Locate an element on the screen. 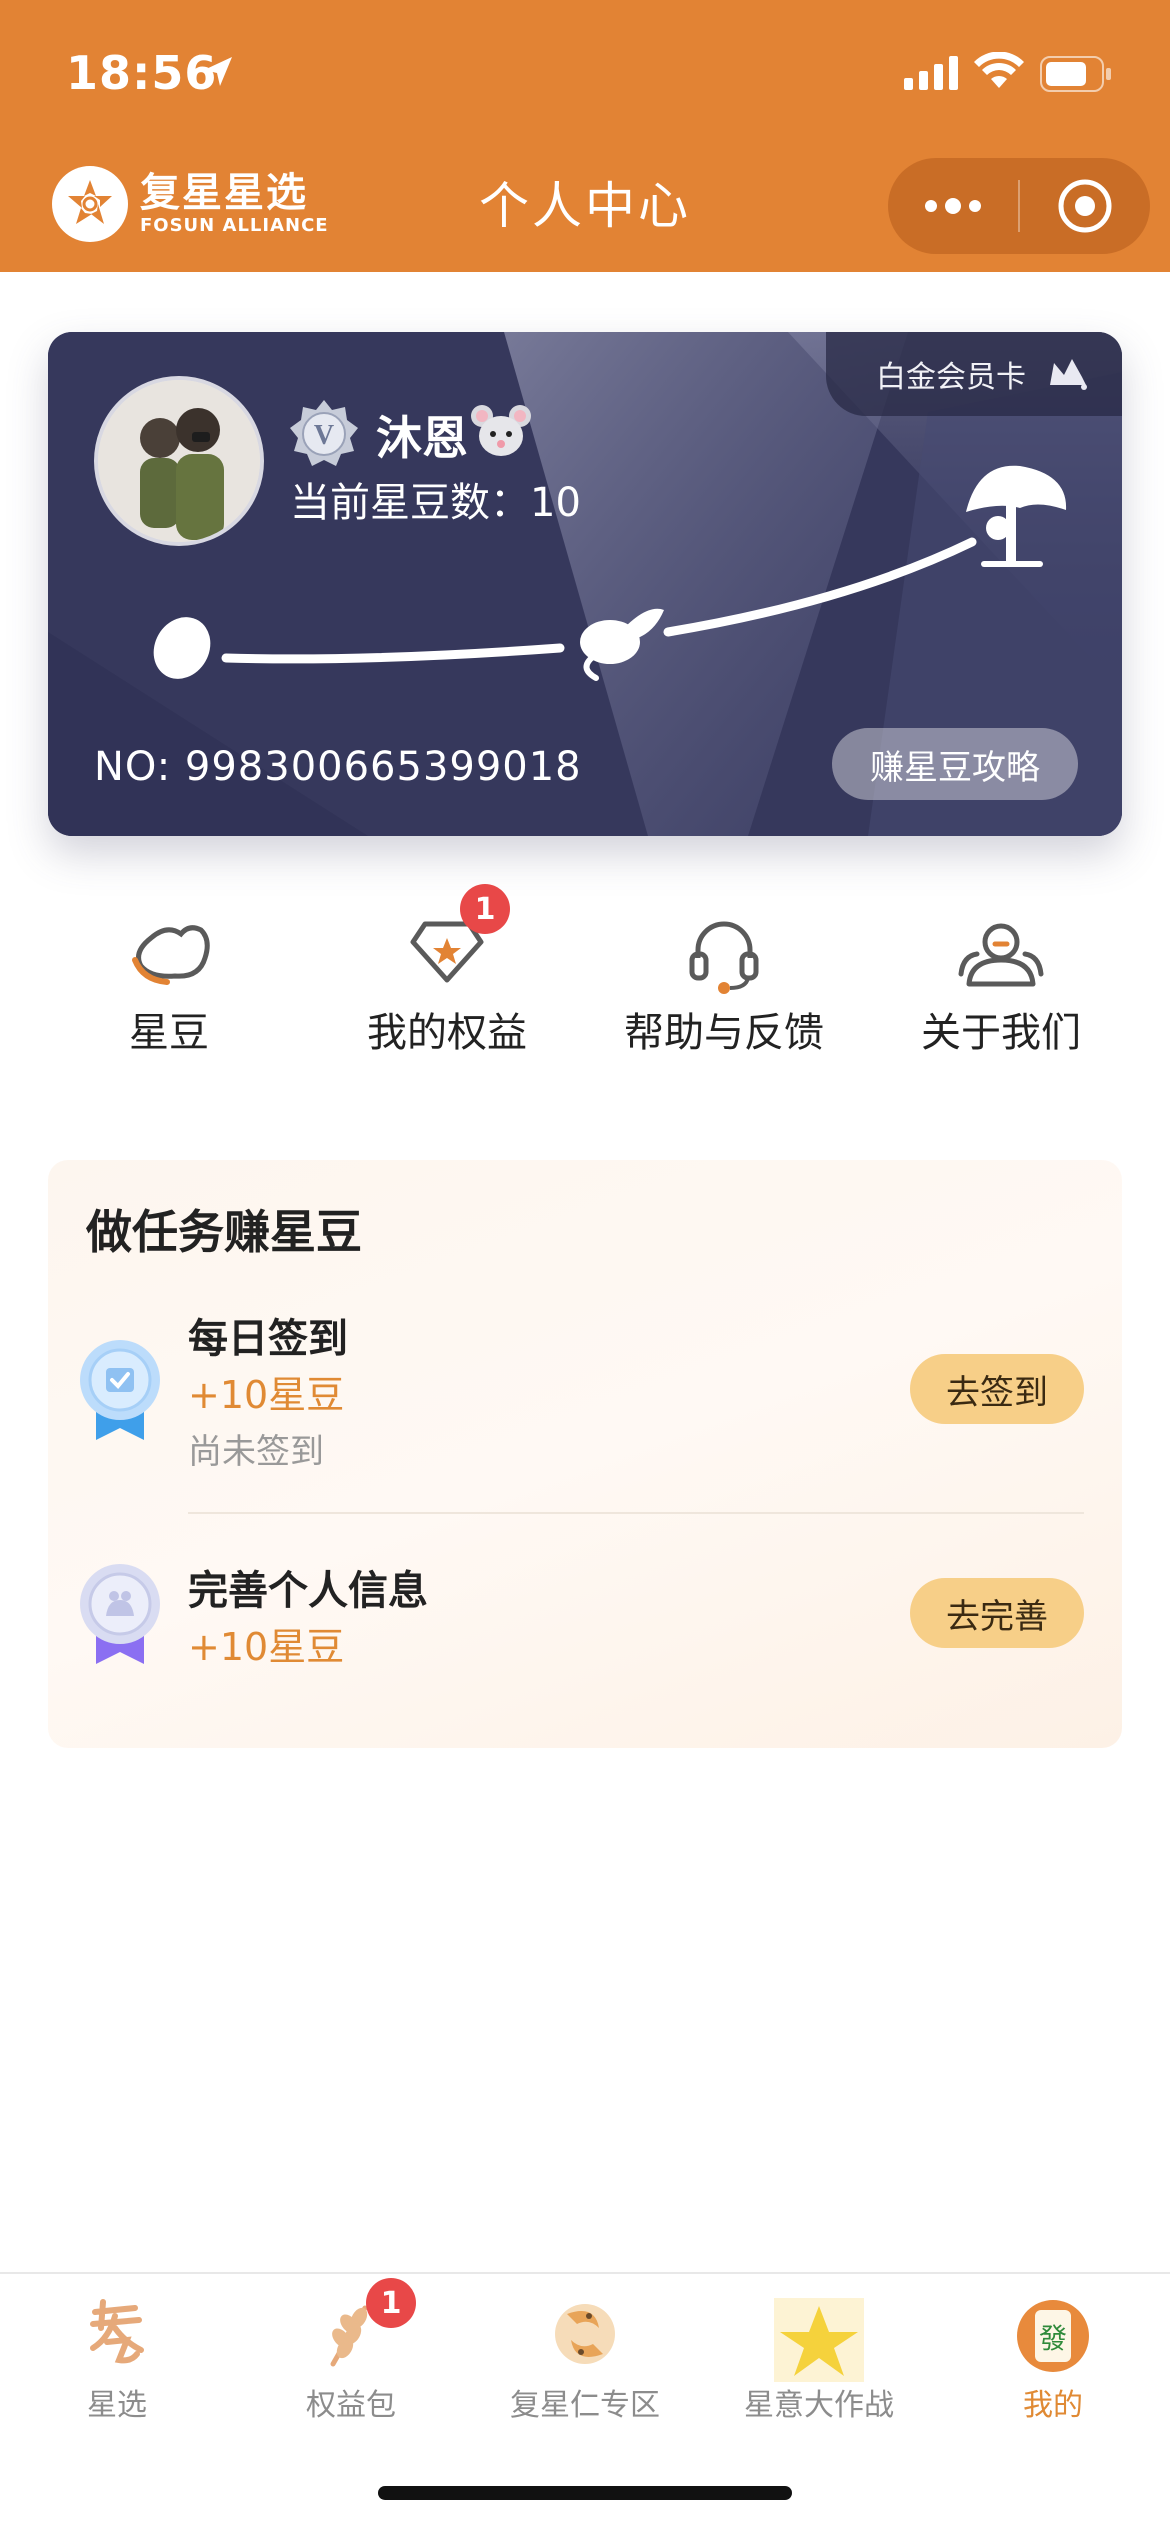  tab-label-fosun-zone: 复星仁专区 is located at coordinates (585, 2405).